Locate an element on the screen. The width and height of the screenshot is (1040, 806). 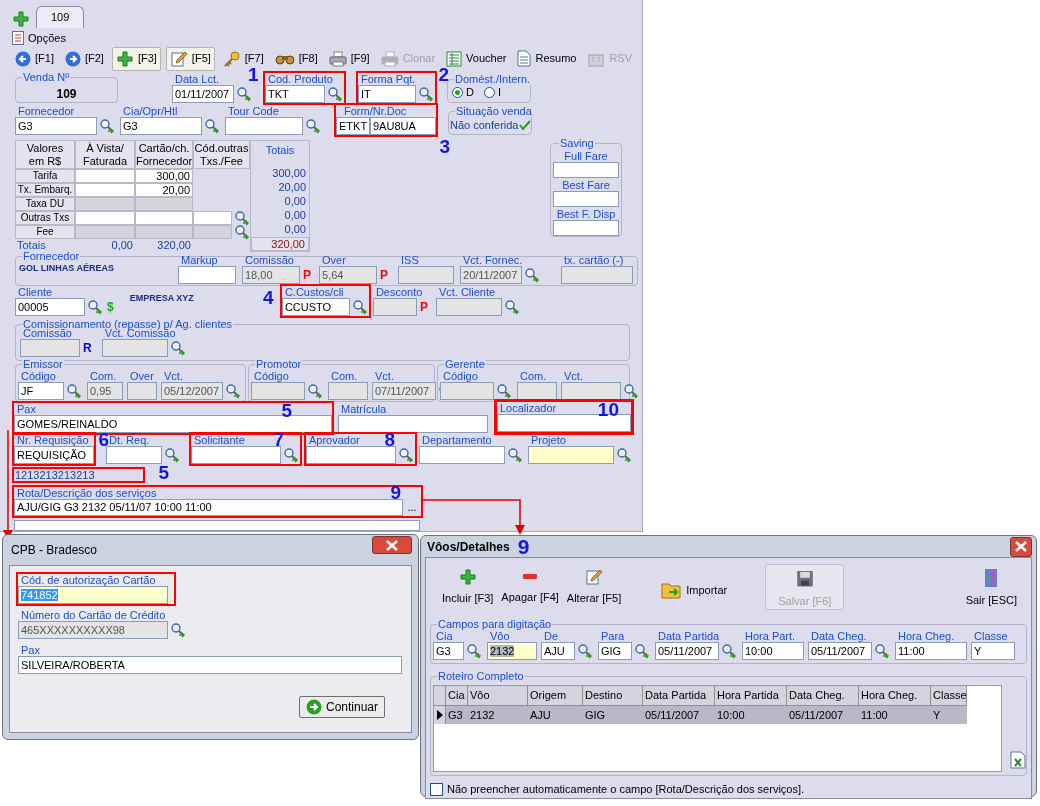
flag-letter: $ is located at coordinates (110, 307).